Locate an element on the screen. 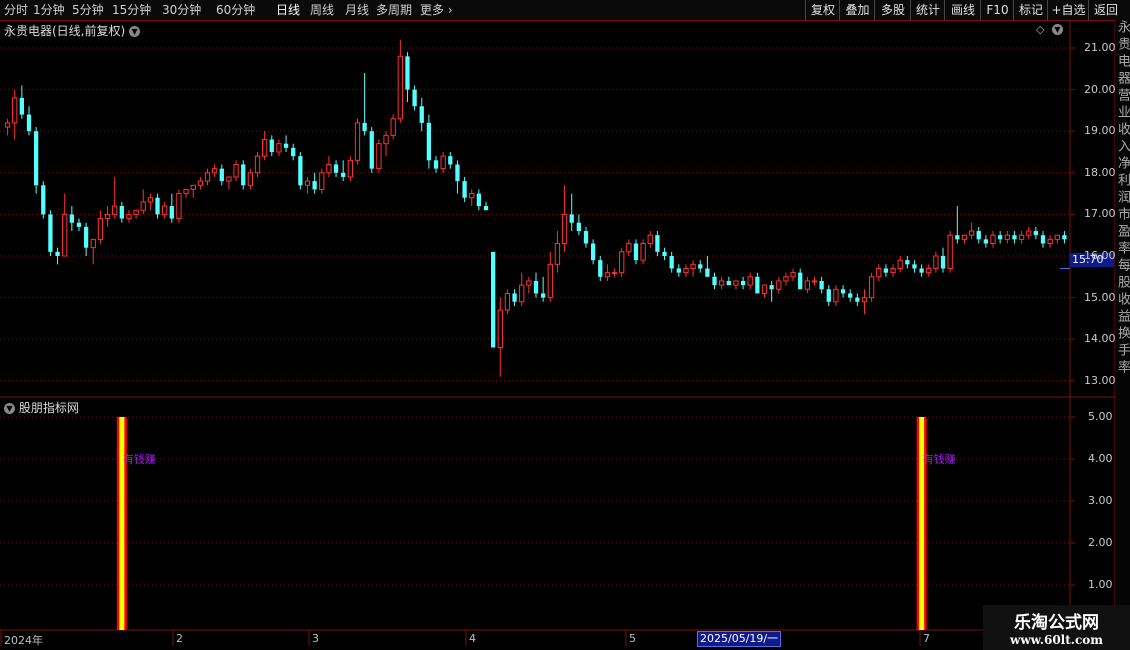 Image resolution: width=1130 pixels, height=650 pixels. watermark-title: 乐淘公式网 is located at coordinates (1056, 623).